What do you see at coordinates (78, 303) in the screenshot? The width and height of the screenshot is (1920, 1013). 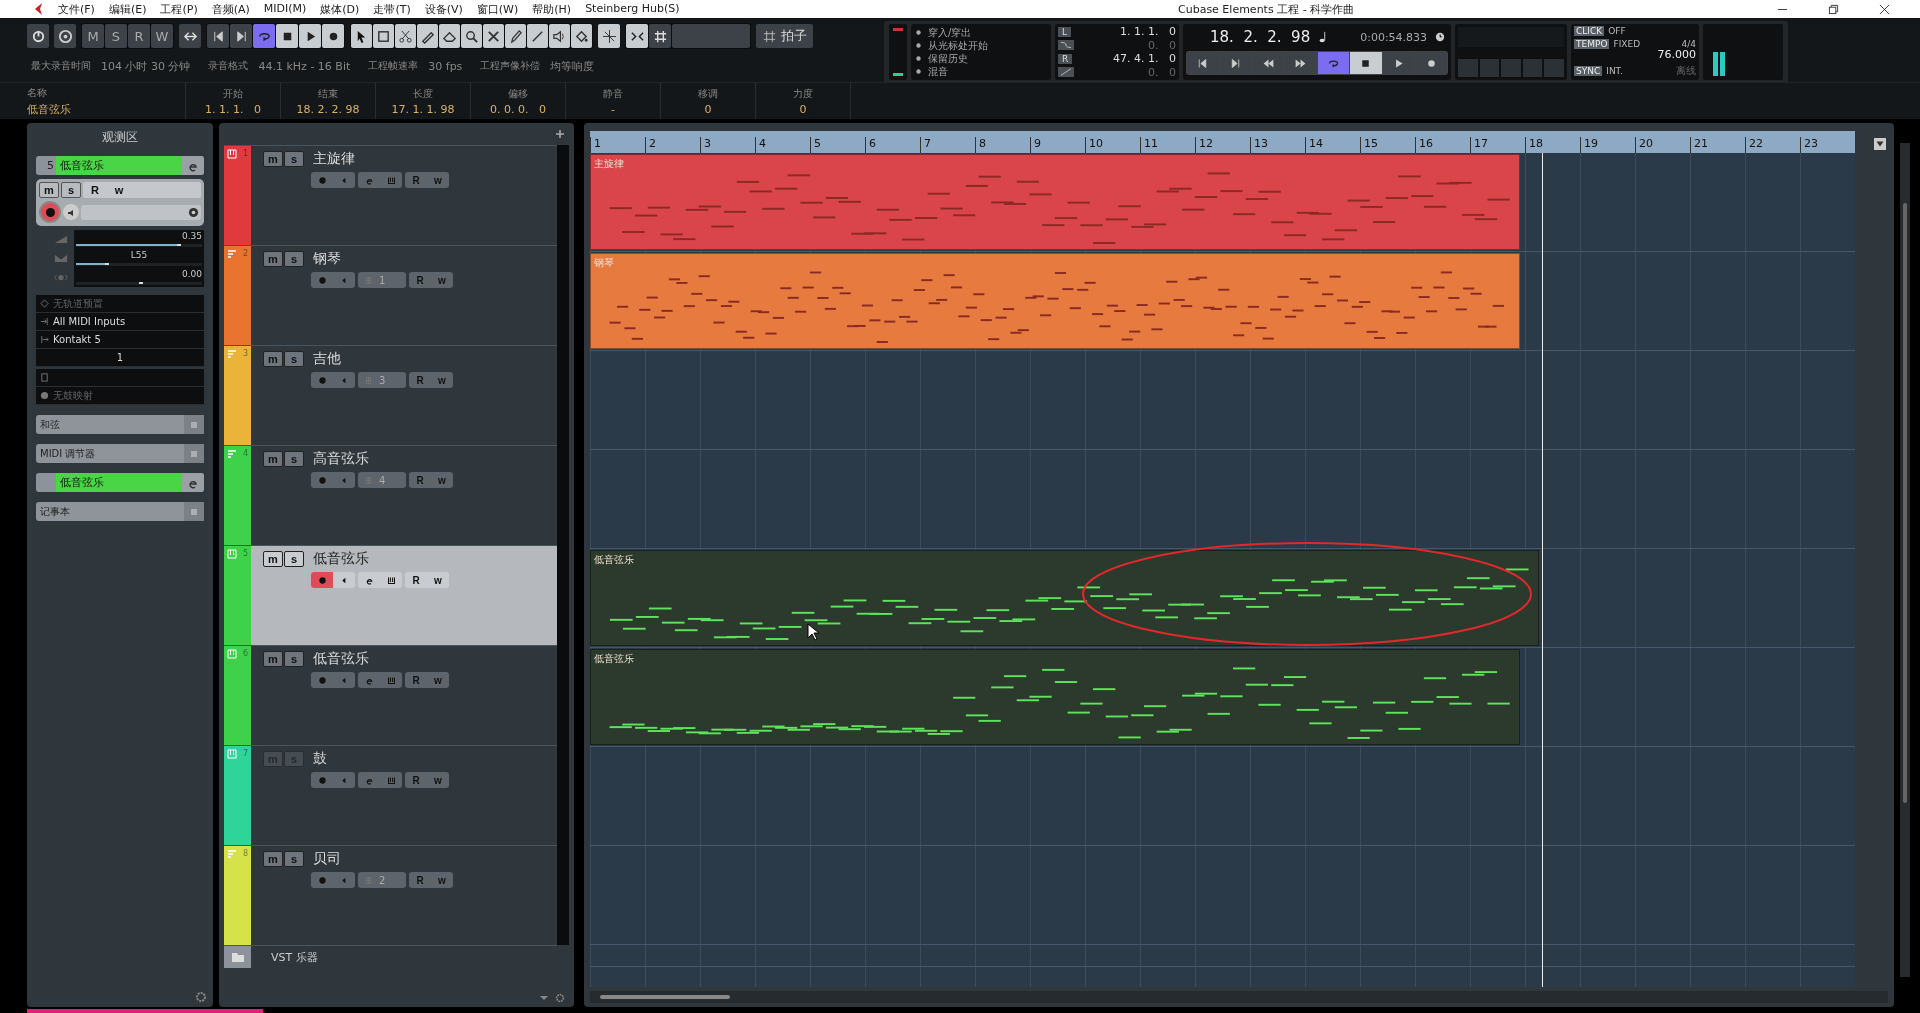 I see `track-preset-field: 无轨道预置` at bounding box center [78, 303].